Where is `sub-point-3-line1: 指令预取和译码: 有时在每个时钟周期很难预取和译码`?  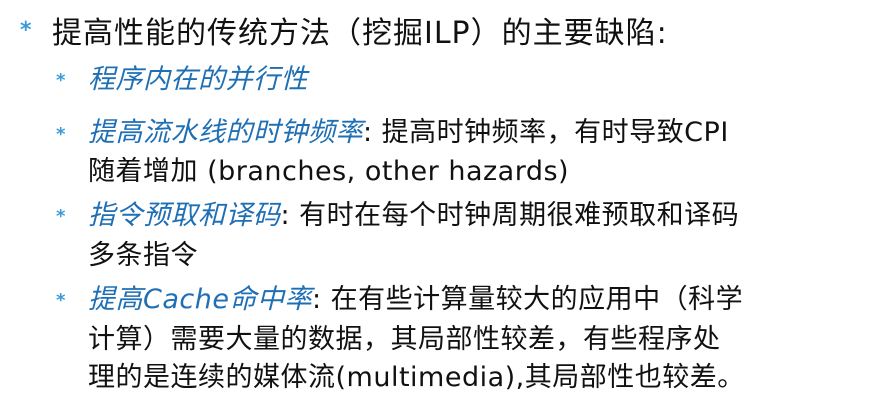 sub-point-3-line1: 指令预取和译码: 有时在每个时钟周期很难预取和译码 is located at coordinates (413, 216).